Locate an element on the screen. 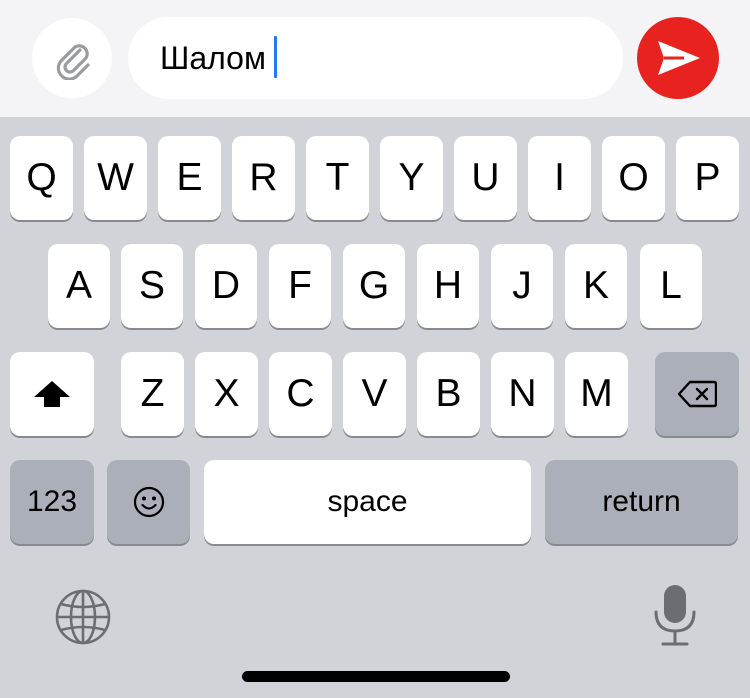 The width and height of the screenshot is (750, 698). text-caret is located at coordinates (275, 57).